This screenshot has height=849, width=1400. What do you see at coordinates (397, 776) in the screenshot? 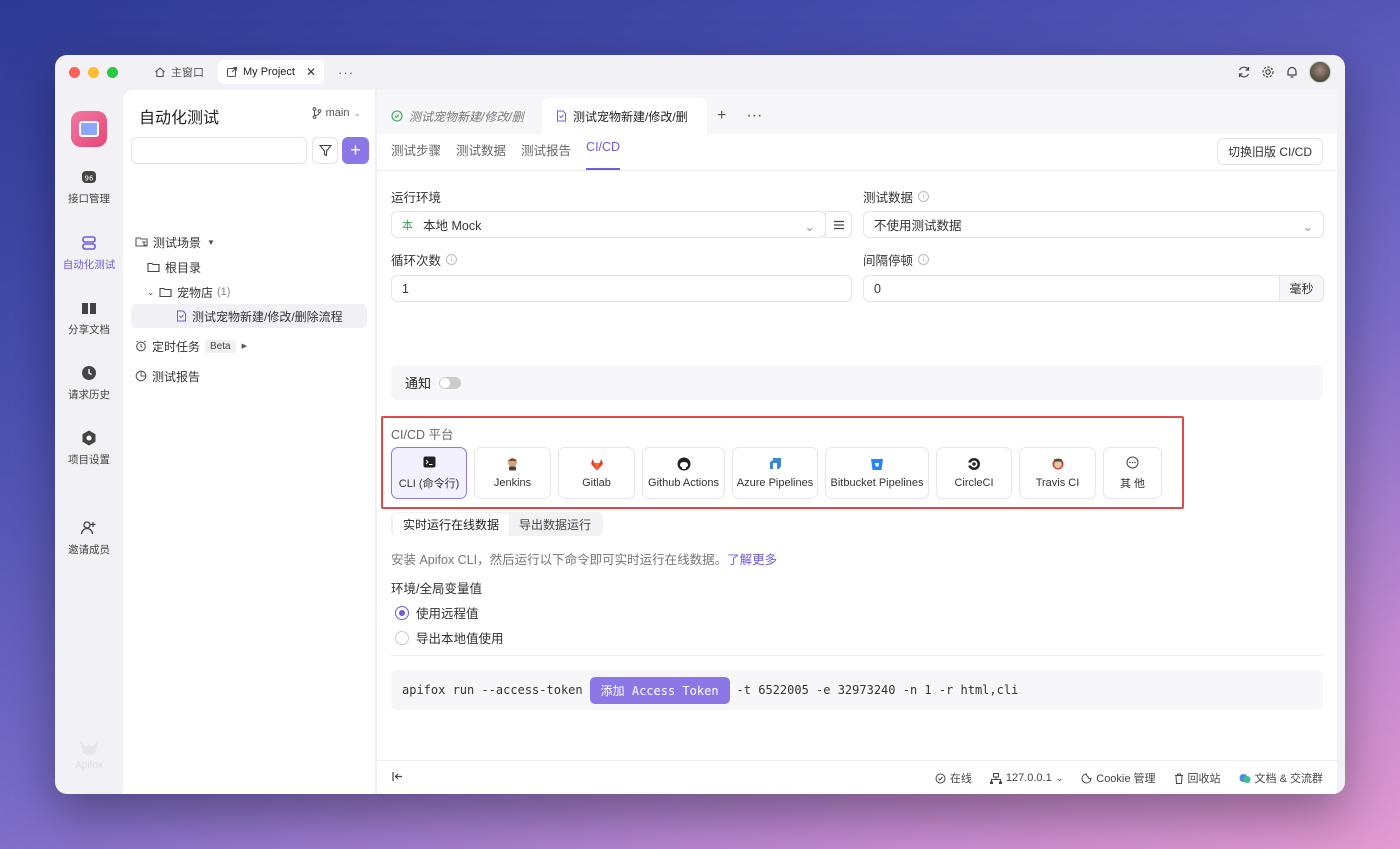
I see `collapse-sidebar-icon` at bounding box center [397, 776].